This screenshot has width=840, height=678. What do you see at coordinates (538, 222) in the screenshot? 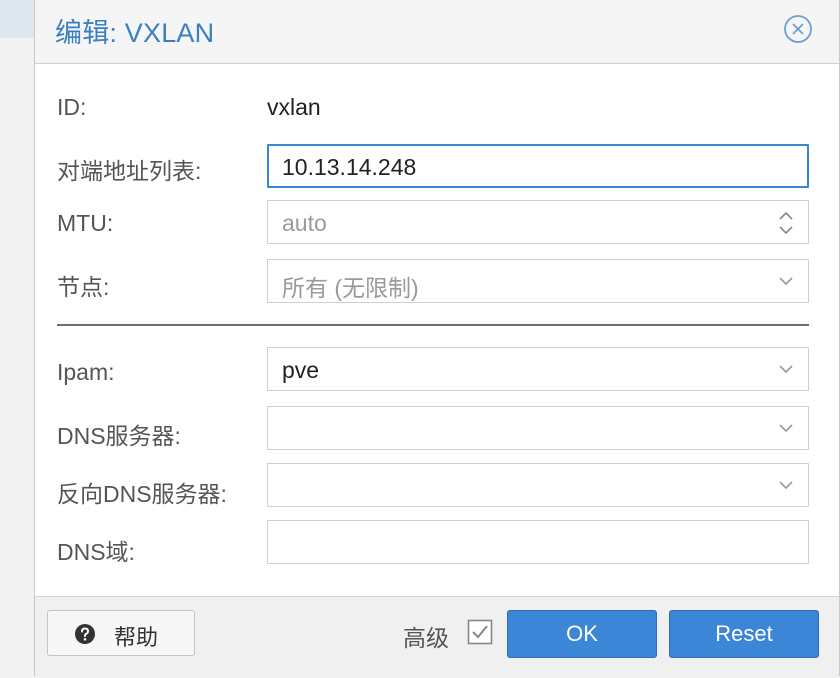
I see `mtu-input: auto` at bounding box center [538, 222].